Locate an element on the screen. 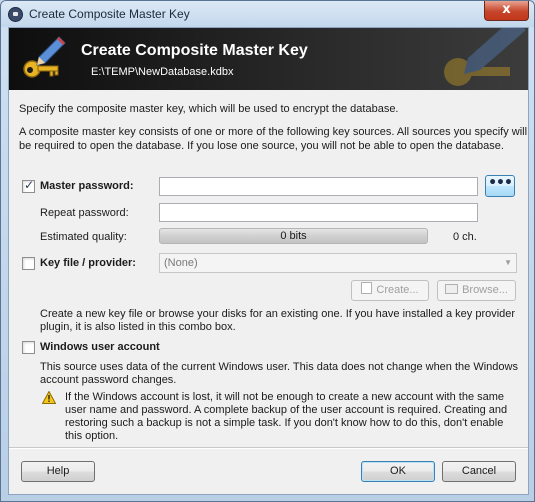 This screenshot has height=502, width=535. estimated-quality-label: Estimated quality: is located at coordinates (83, 237).